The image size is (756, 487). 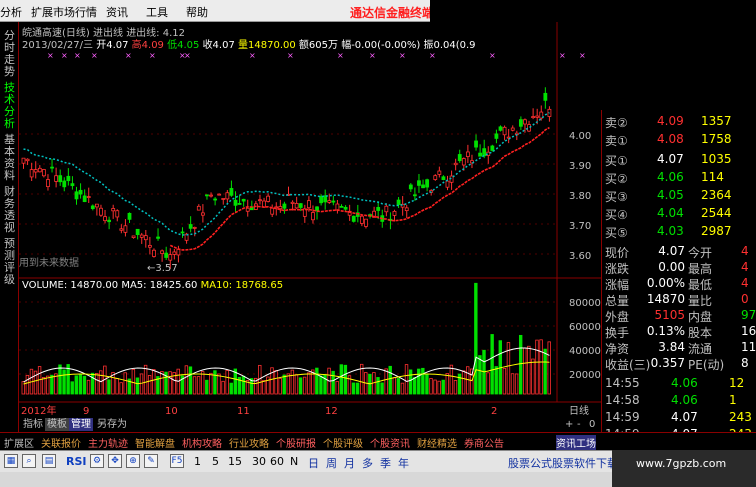 What do you see at coordinates (680, 284) in the screenshot?
I see `quote-stat-row: 涨幅 0.00% 最低 4` at bounding box center [680, 284].